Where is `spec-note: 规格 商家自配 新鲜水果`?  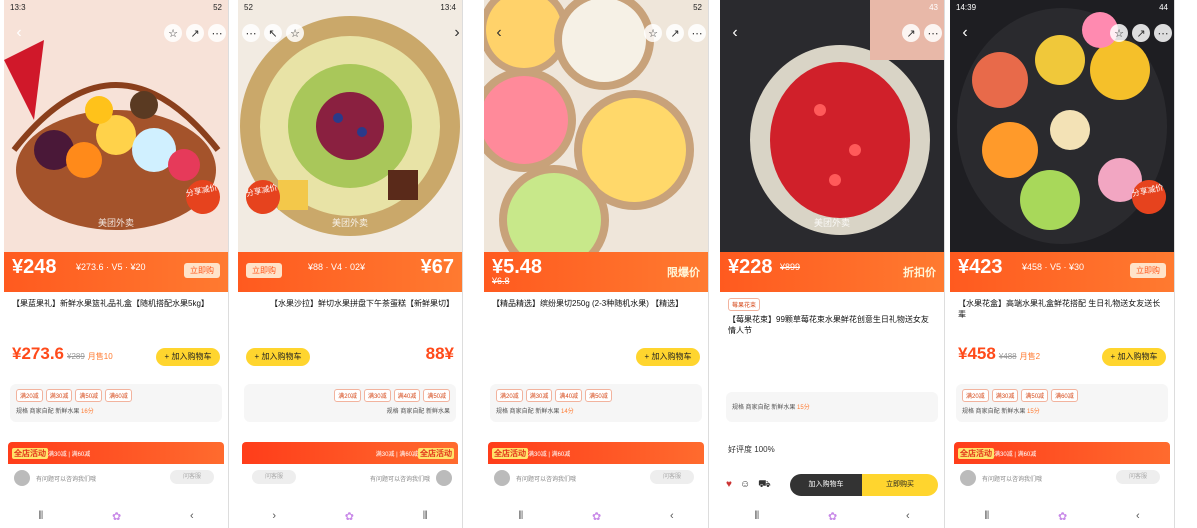 spec-note: 规格 商家自配 新鲜水果 is located at coordinates (994, 412).